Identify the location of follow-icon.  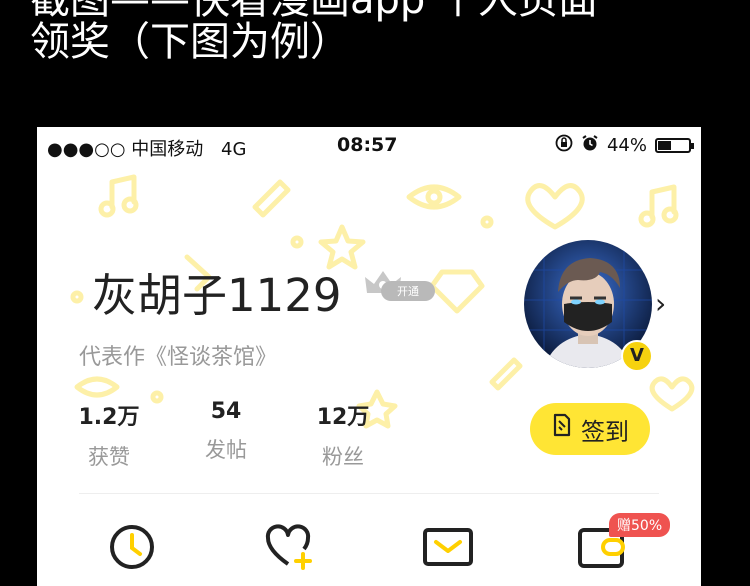
(290, 549).